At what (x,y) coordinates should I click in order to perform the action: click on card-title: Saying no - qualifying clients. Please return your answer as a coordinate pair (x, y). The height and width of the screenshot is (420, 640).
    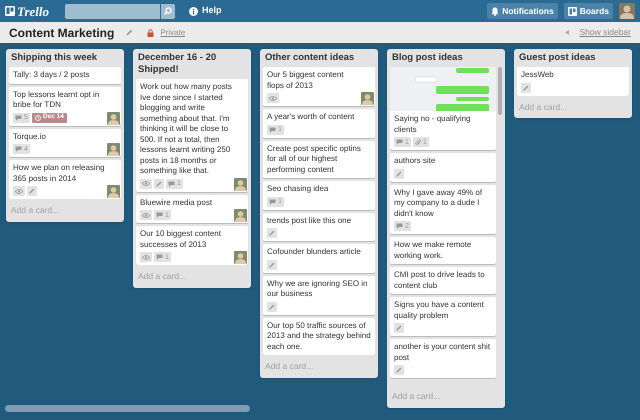
    Looking at the image, I should click on (433, 124).